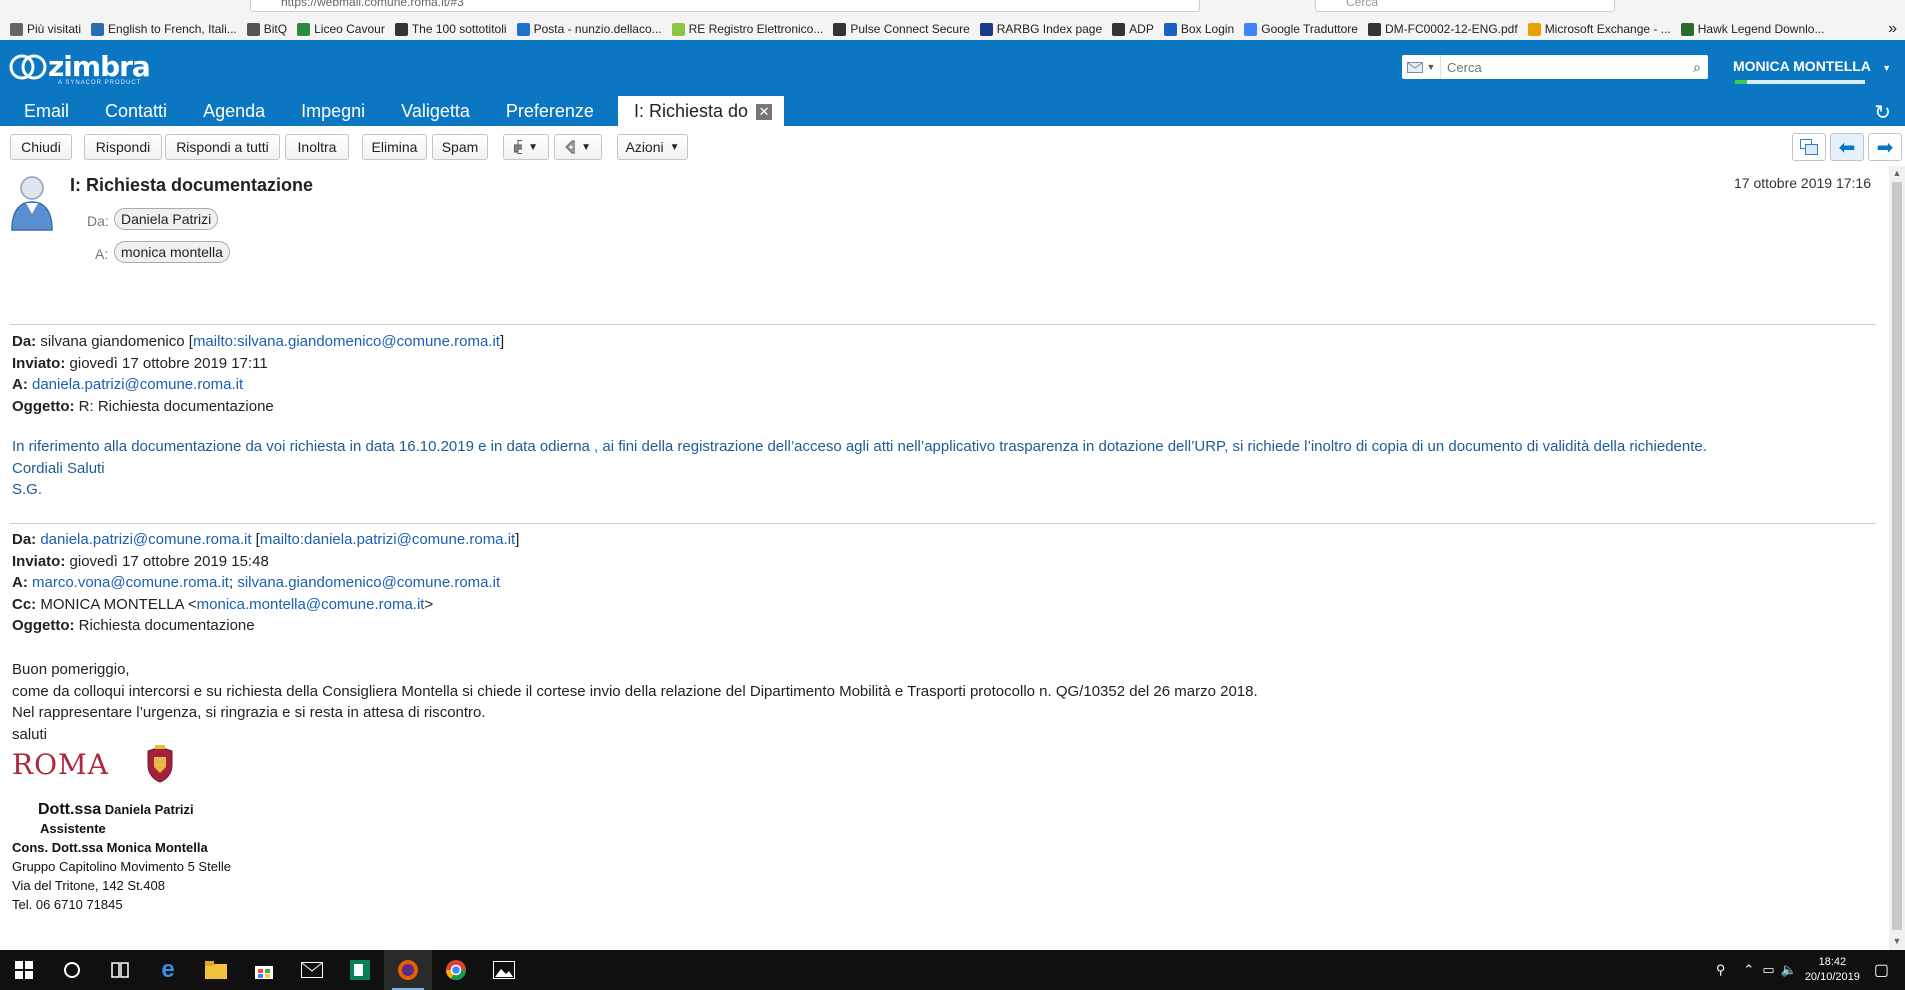 The height and width of the screenshot is (990, 1905). I want to click on bookmark-item: ADP, so click(1133, 29).